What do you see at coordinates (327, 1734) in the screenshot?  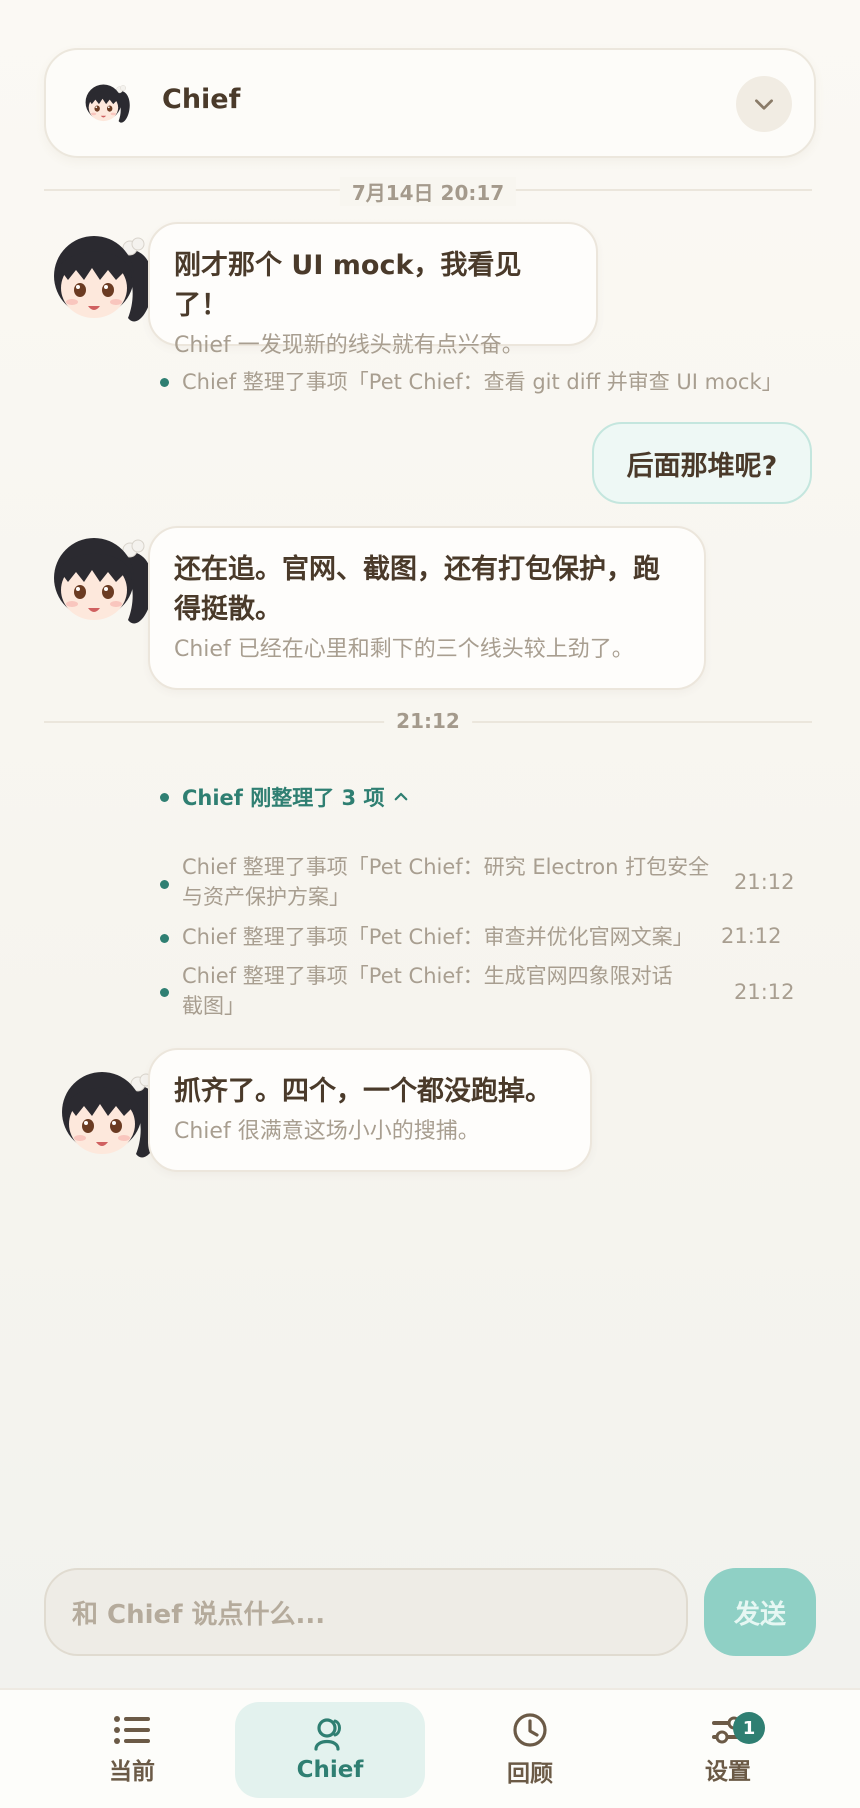 I see `person-icon` at bounding box center [327, 1734].